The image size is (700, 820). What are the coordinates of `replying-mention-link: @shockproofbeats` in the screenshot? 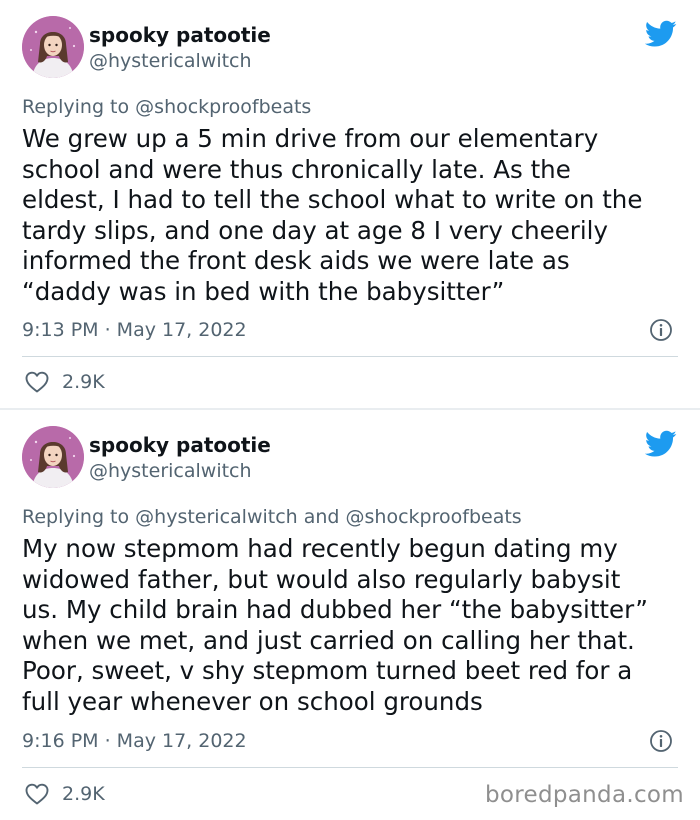 It's located at (223, 107).